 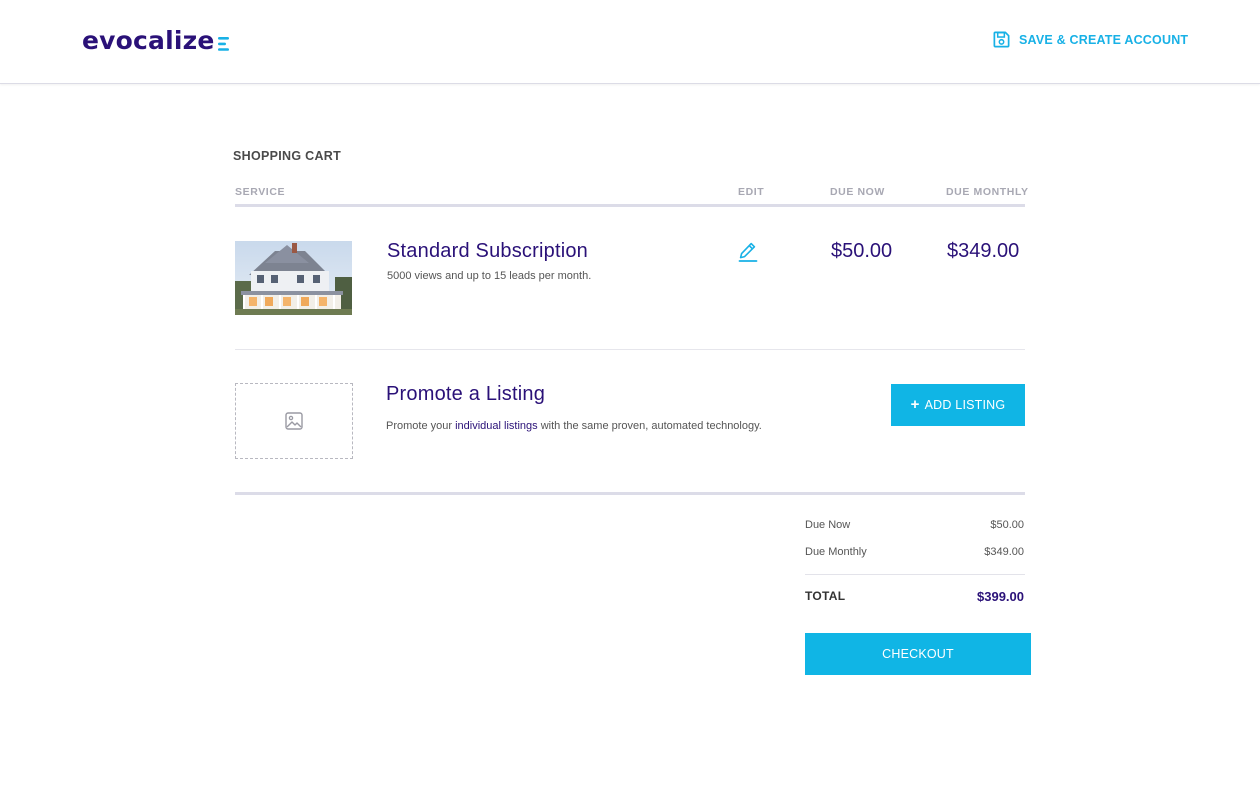 What do you see at coordinates (862, 251) in the screenshot?
I see `subscription-due-now: $50.00` at bounding box center [862, 251].